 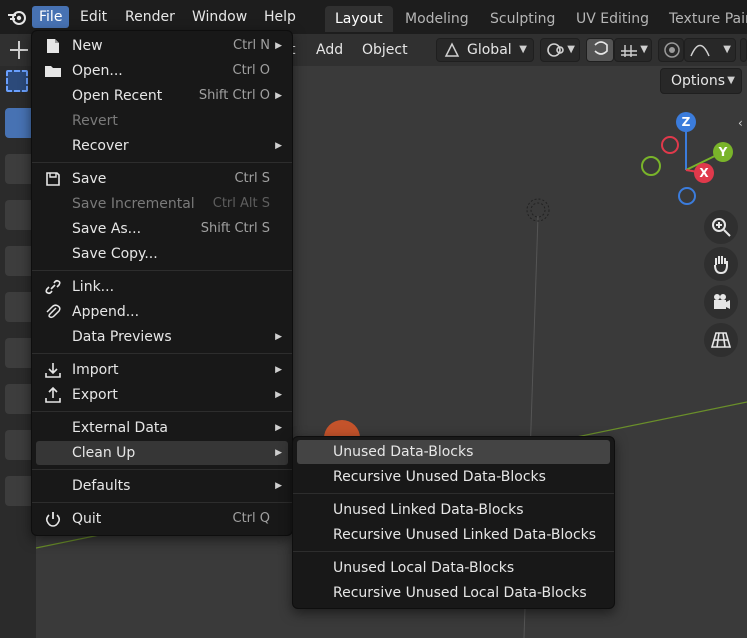 I want to click on export-icon, so click(x=53, y=395).